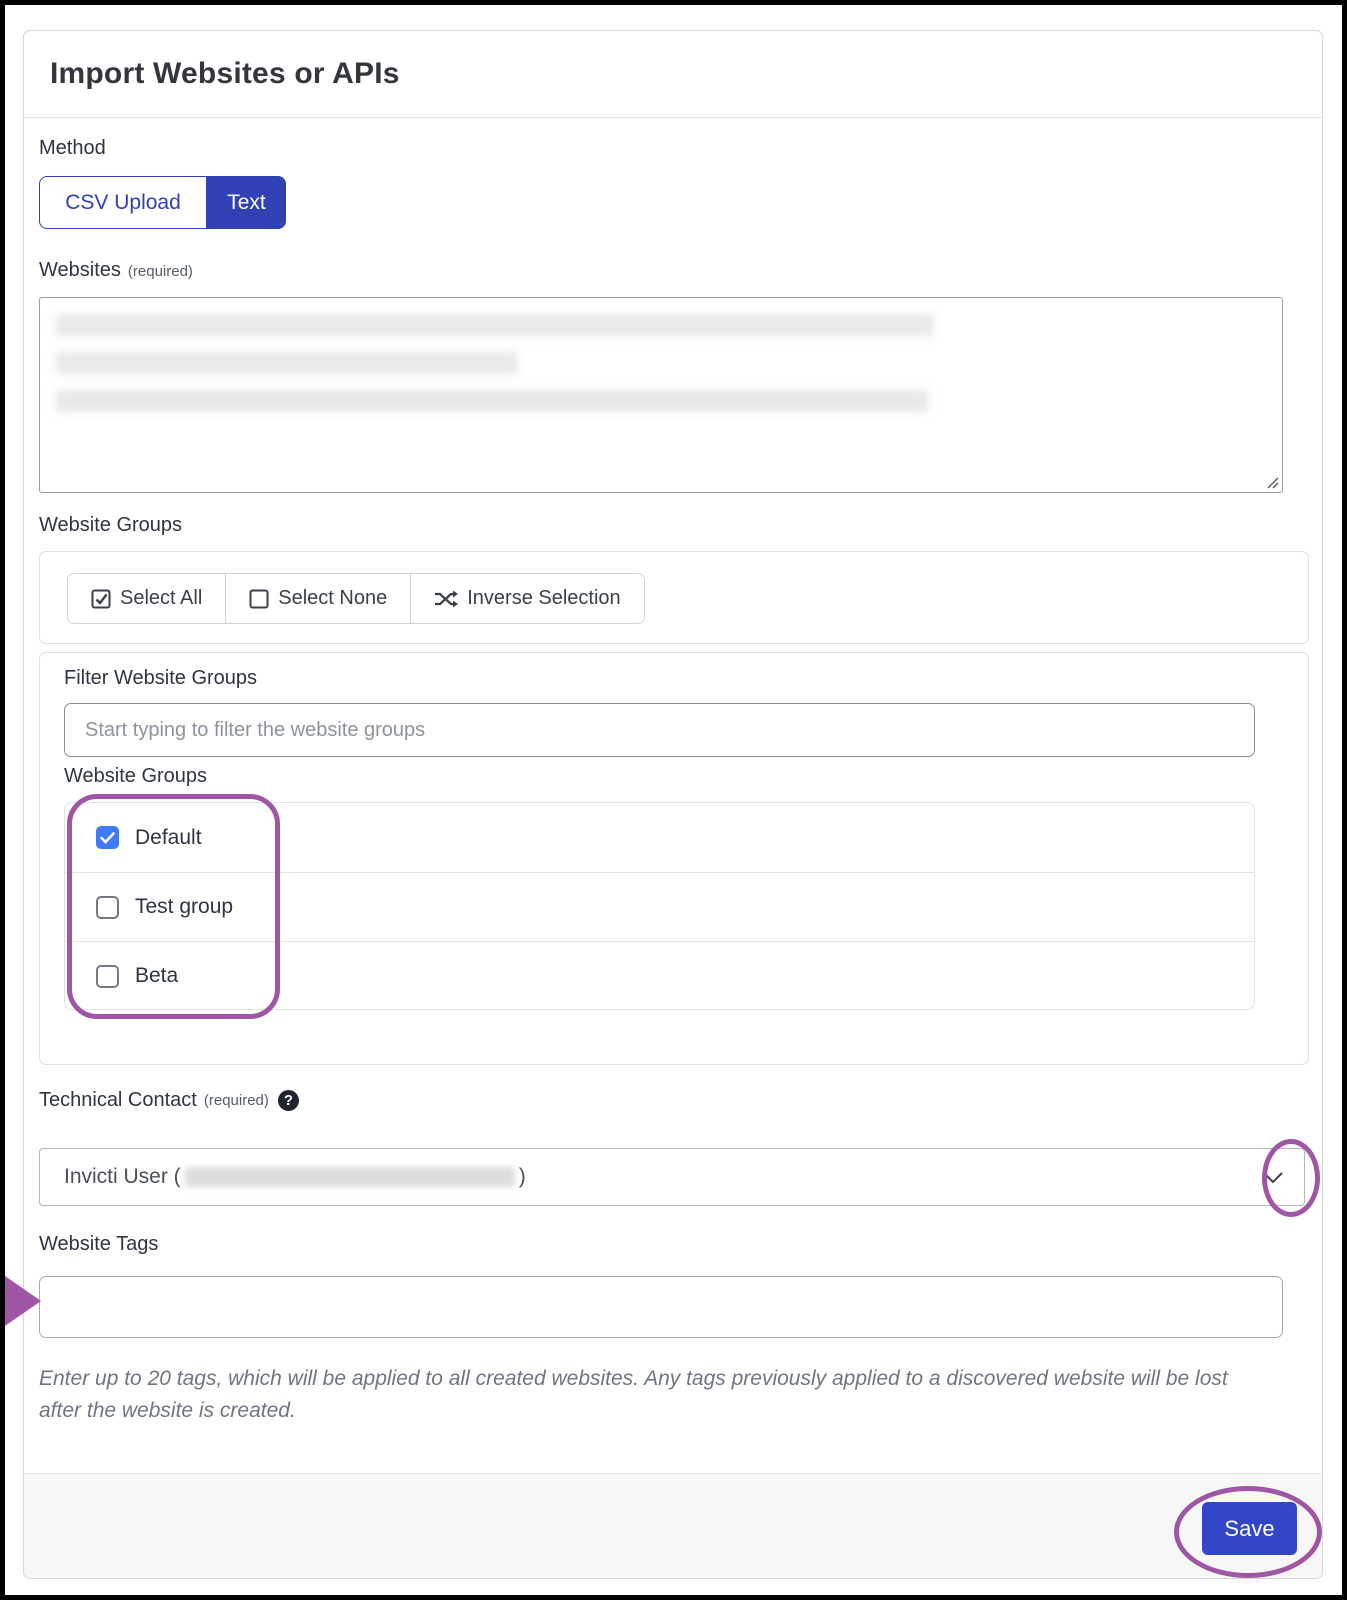 The image size is (1347, 1600). Describe the element at coordinates (288, 1100) in the screenshot. I see `help-icon: ?` at that location.